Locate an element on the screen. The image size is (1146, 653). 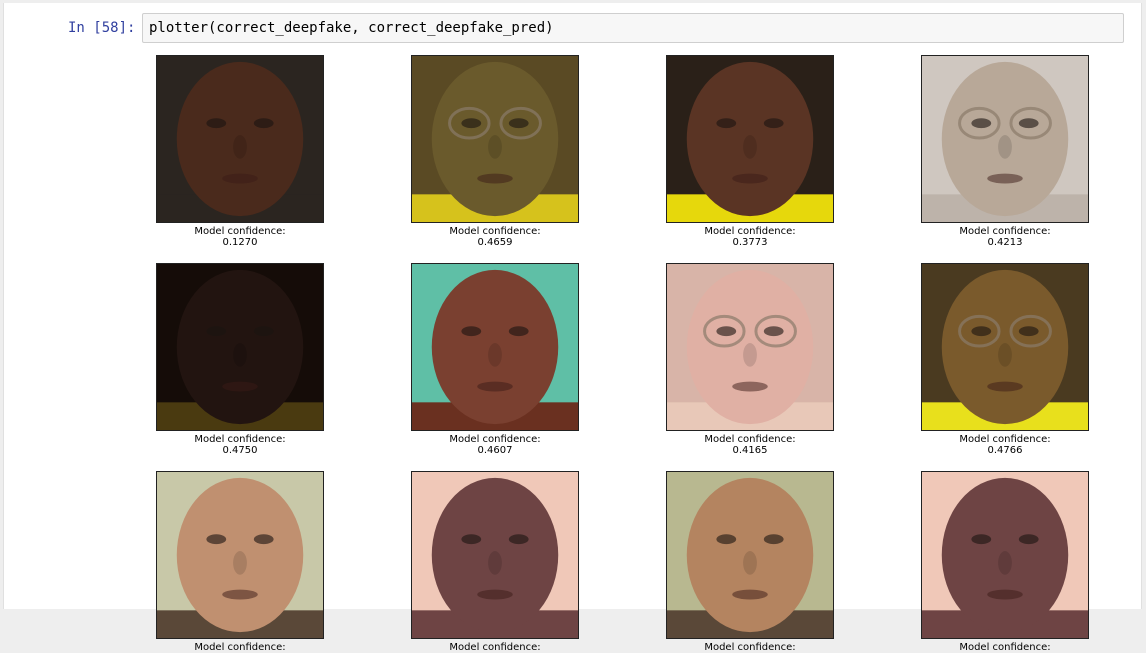
image-caption: Model confidence: 0.4766 is located at coordinates (1005, 445).